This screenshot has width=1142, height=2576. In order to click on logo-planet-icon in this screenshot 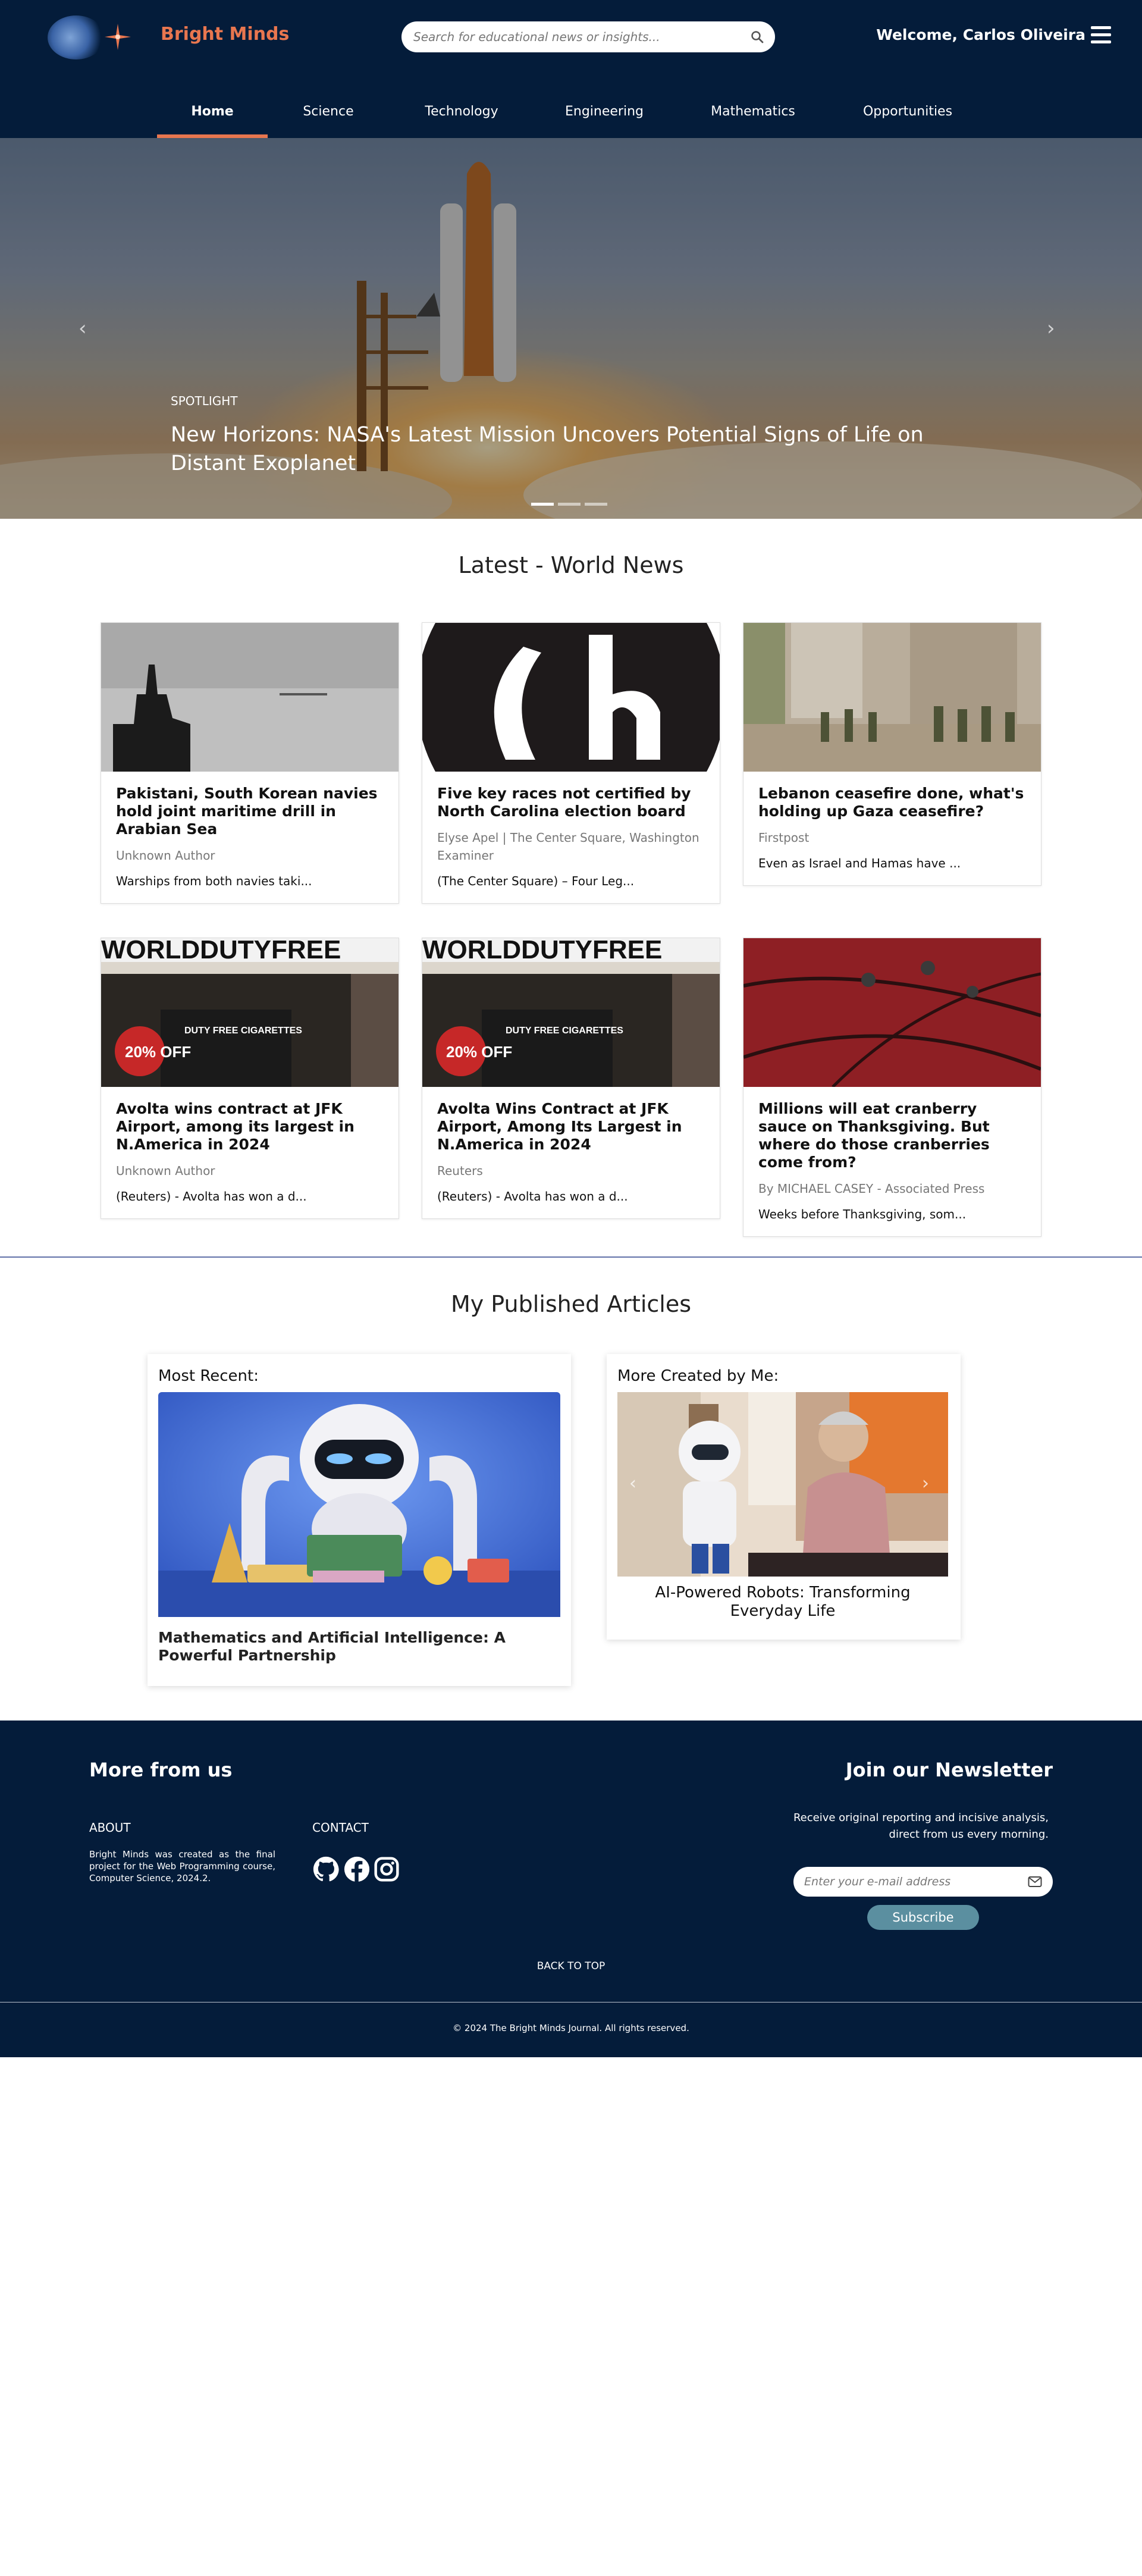, I will do `click(77, 37)`.